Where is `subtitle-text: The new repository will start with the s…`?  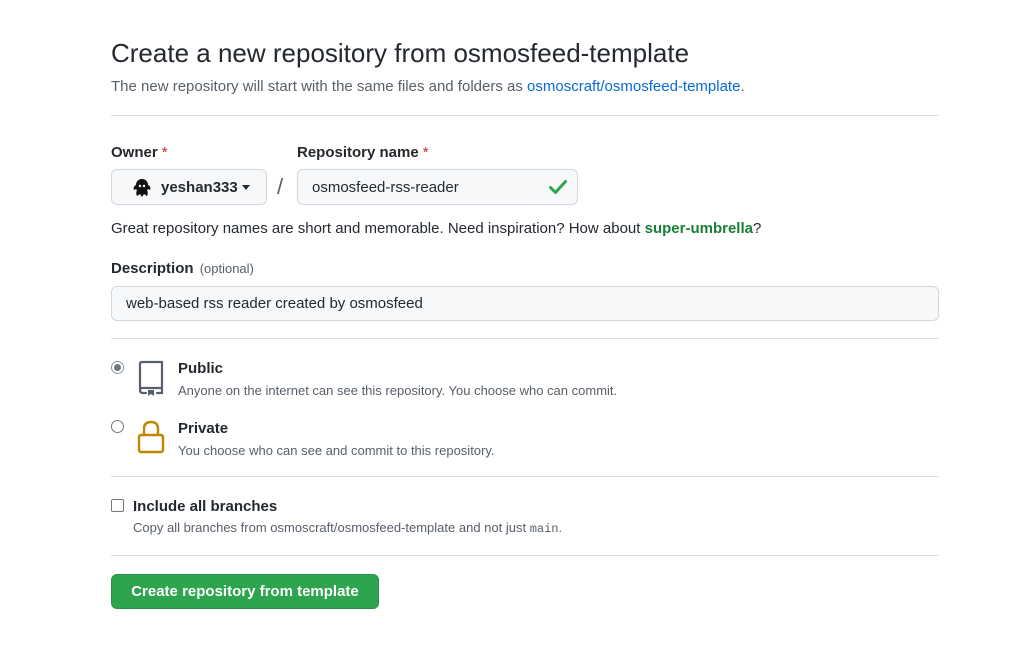 subtitle-text: The new repository will start with the s… is located at coordinates (319, 86).